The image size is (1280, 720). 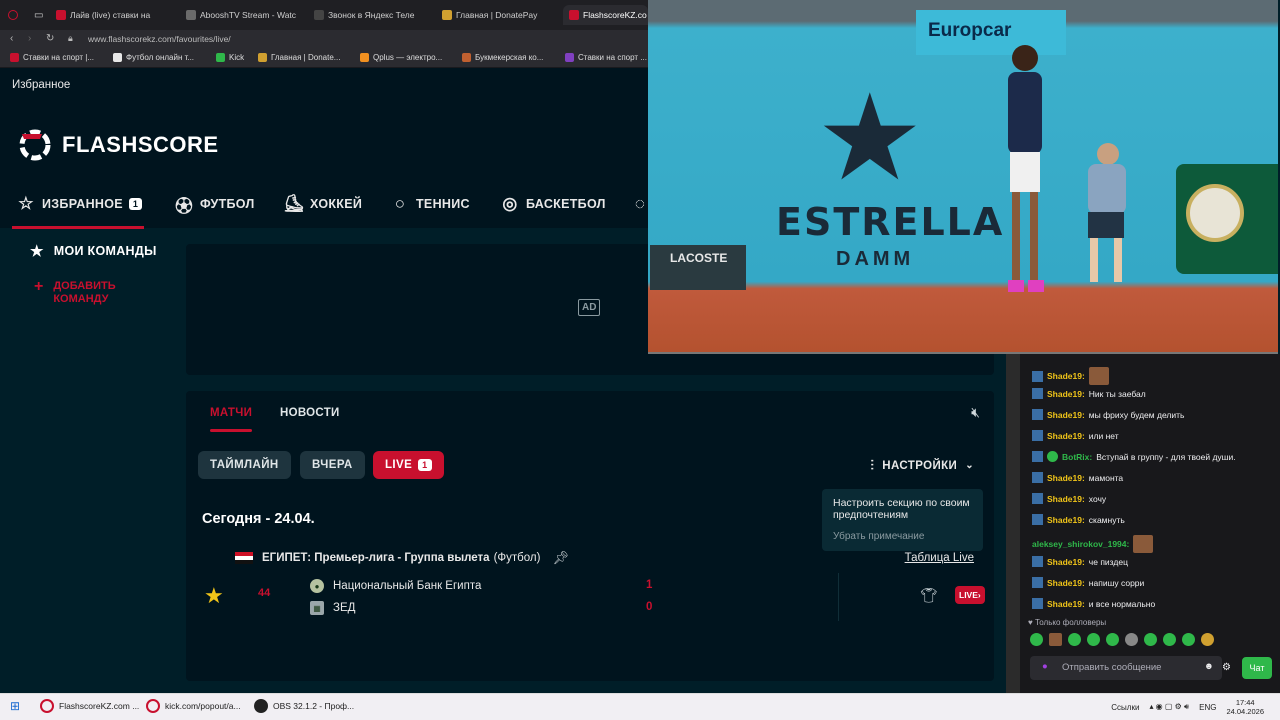 What do you see at coordinates (517, 558) in the screenshot?
I see `league-sport: (Футбол)` at bounding box center [517, 558].